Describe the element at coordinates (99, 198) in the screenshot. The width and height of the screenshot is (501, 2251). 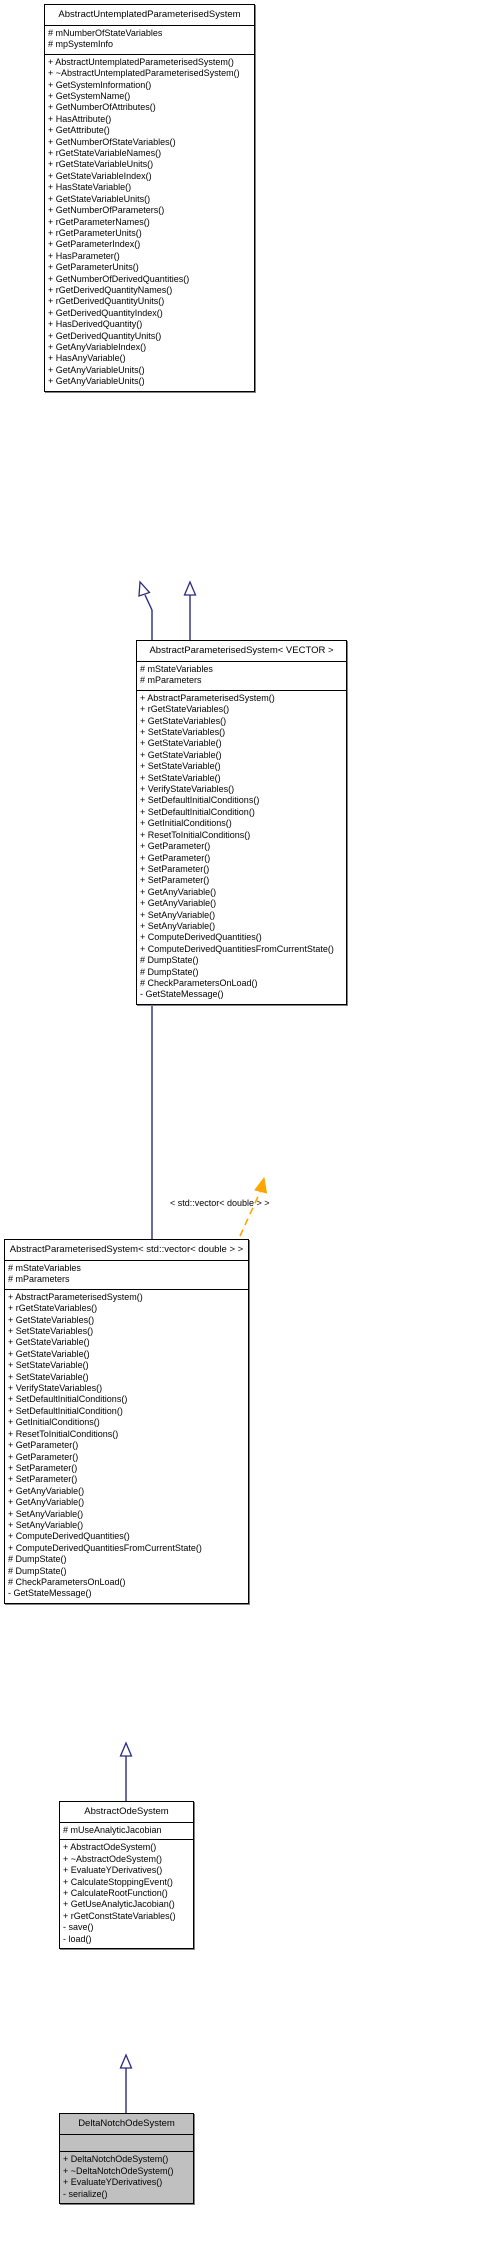
I see `class-operation: + GetStateVariableUnits()` at that location.